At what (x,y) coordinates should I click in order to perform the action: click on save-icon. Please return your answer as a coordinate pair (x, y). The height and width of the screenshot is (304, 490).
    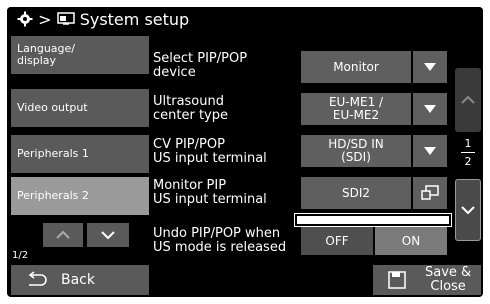
    Looking at the image, I should click on (397, 280).